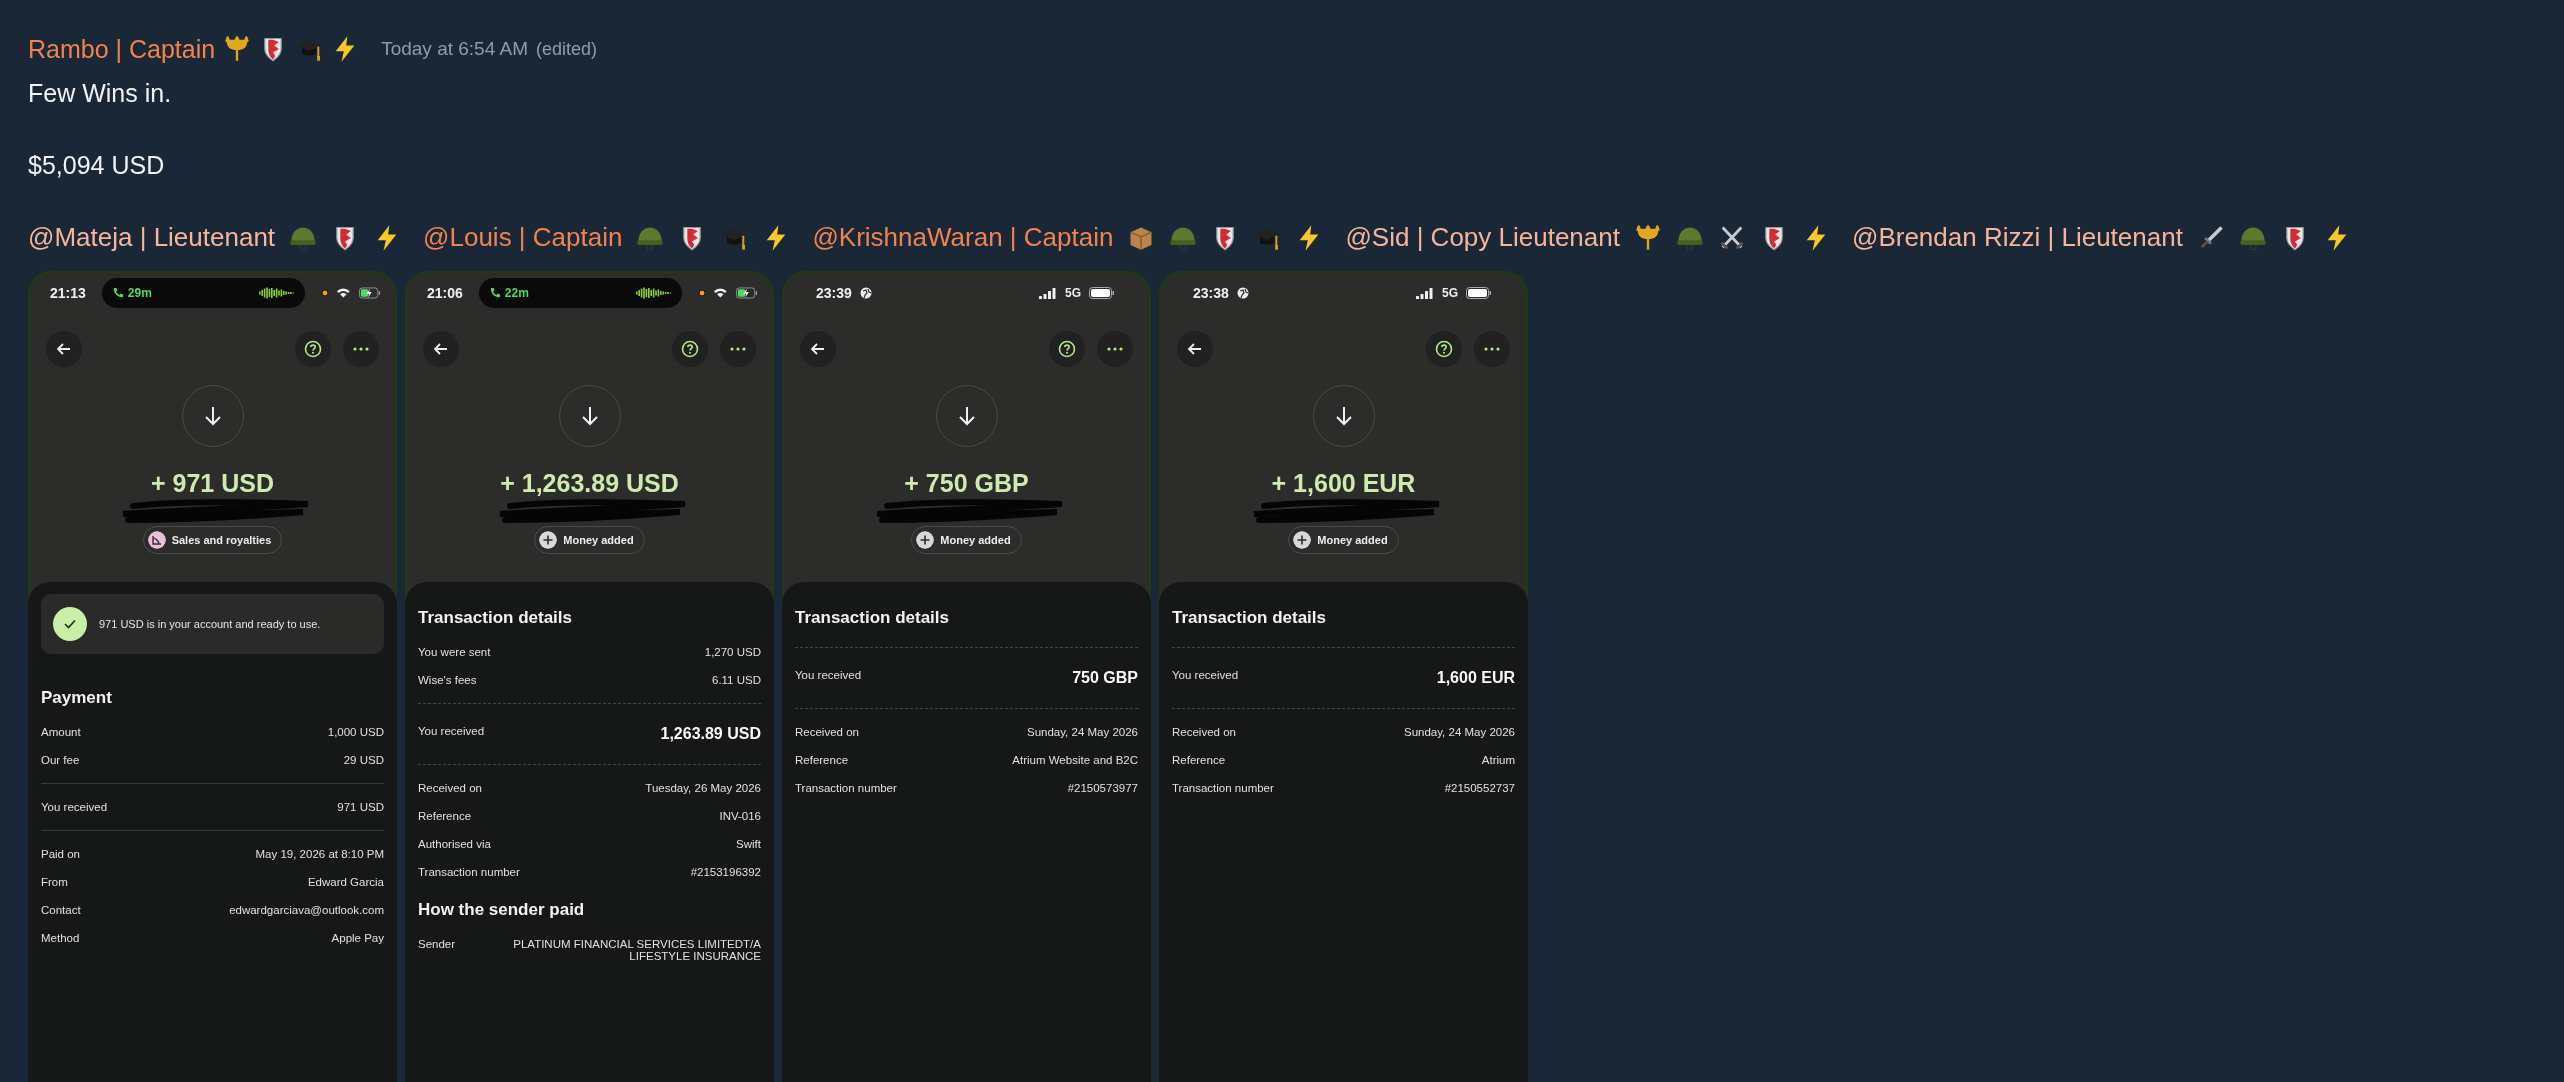  What do you see at coordinates (100, 93) in the screenshot?
I see `message-text: Few Wins in.` at bounding box center [100, 93].